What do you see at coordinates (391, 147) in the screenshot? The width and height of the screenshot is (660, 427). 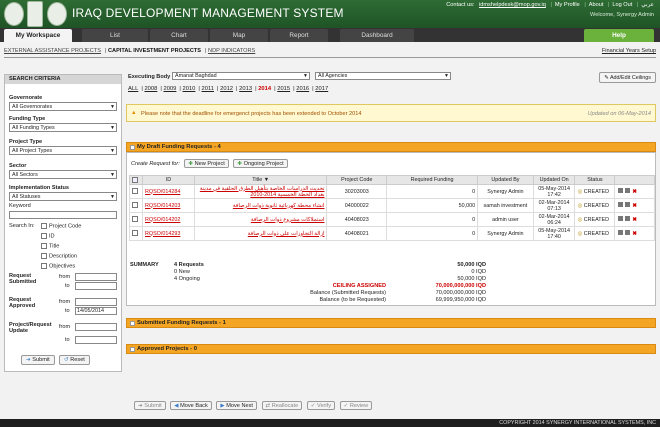 I see `draft-section-header: My Draft Funding Requests - 4` at bounding box center [391, 147].